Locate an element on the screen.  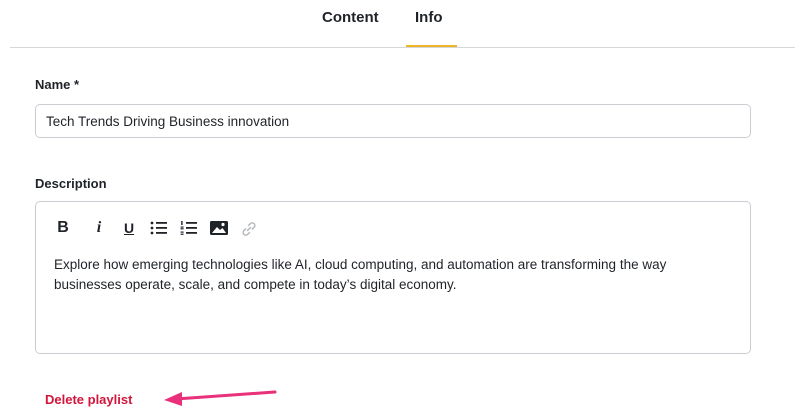
tab-bar: Content Info is located at coordinates (397, 24).